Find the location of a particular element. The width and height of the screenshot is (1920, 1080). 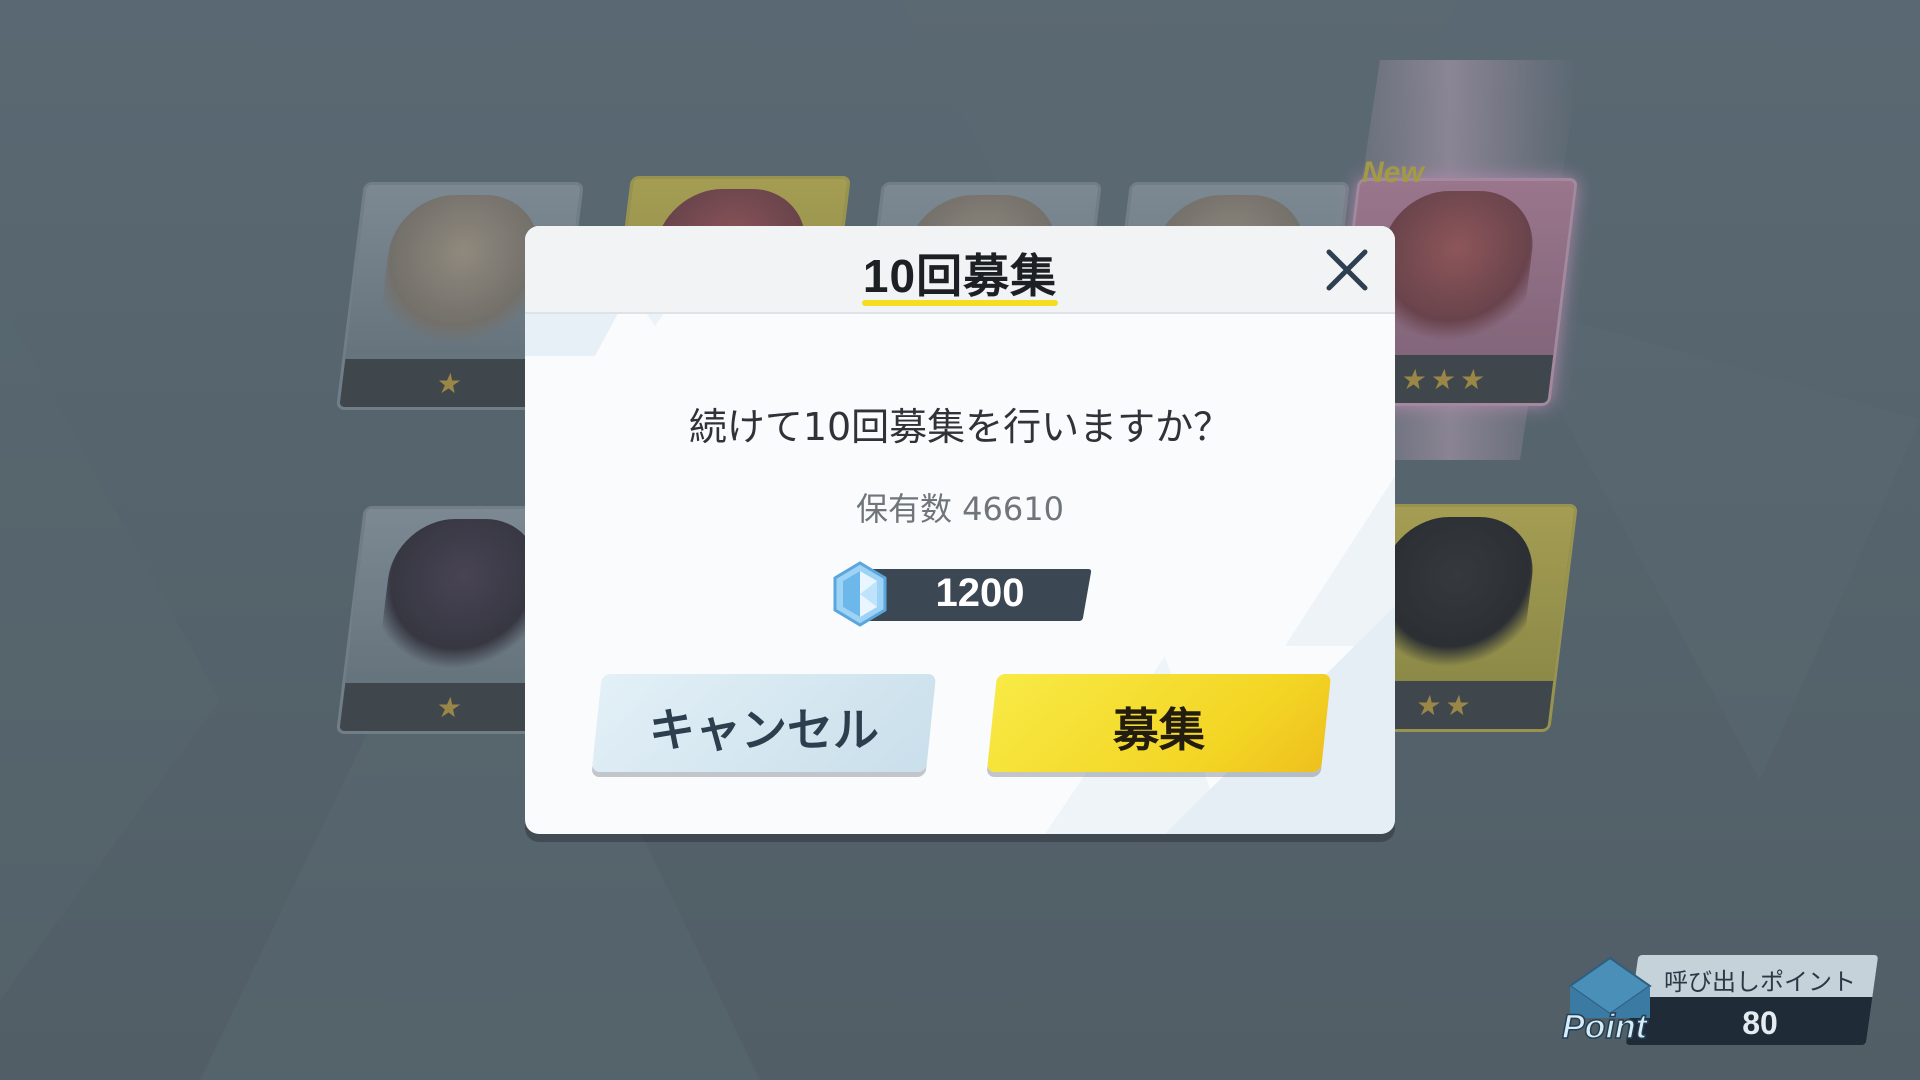

cost-value: 1200 is located at coordinates (980, 593).